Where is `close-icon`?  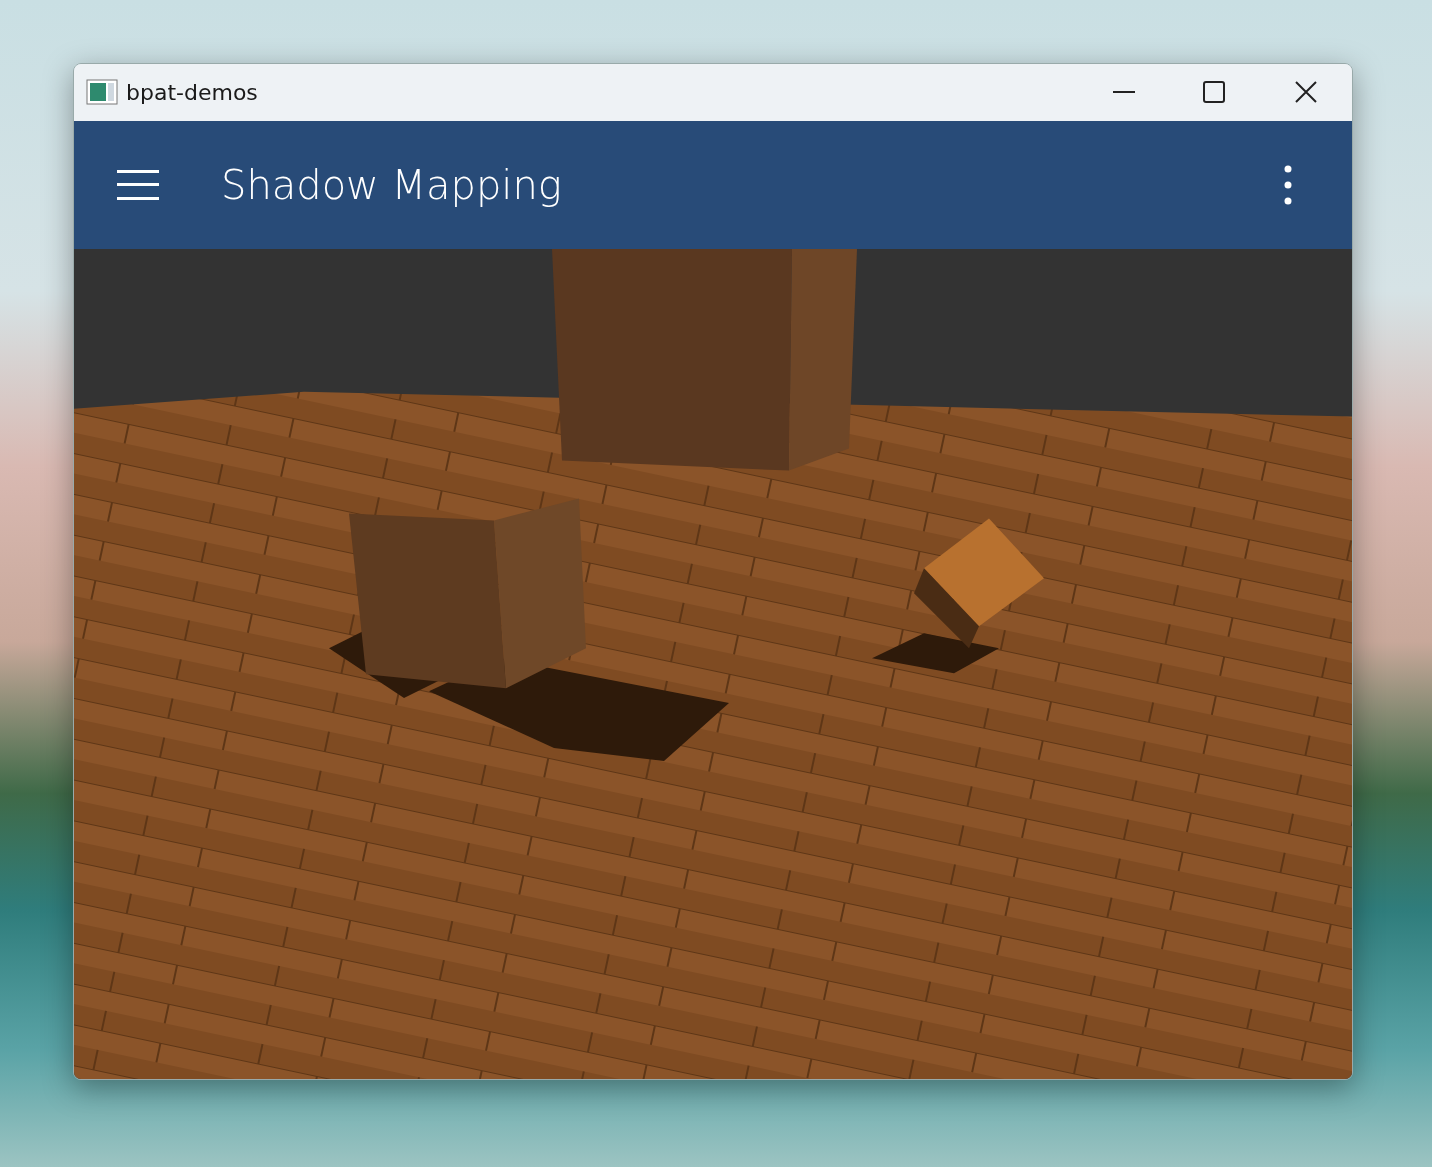
close-icon is located at coordinates (1306, 92).